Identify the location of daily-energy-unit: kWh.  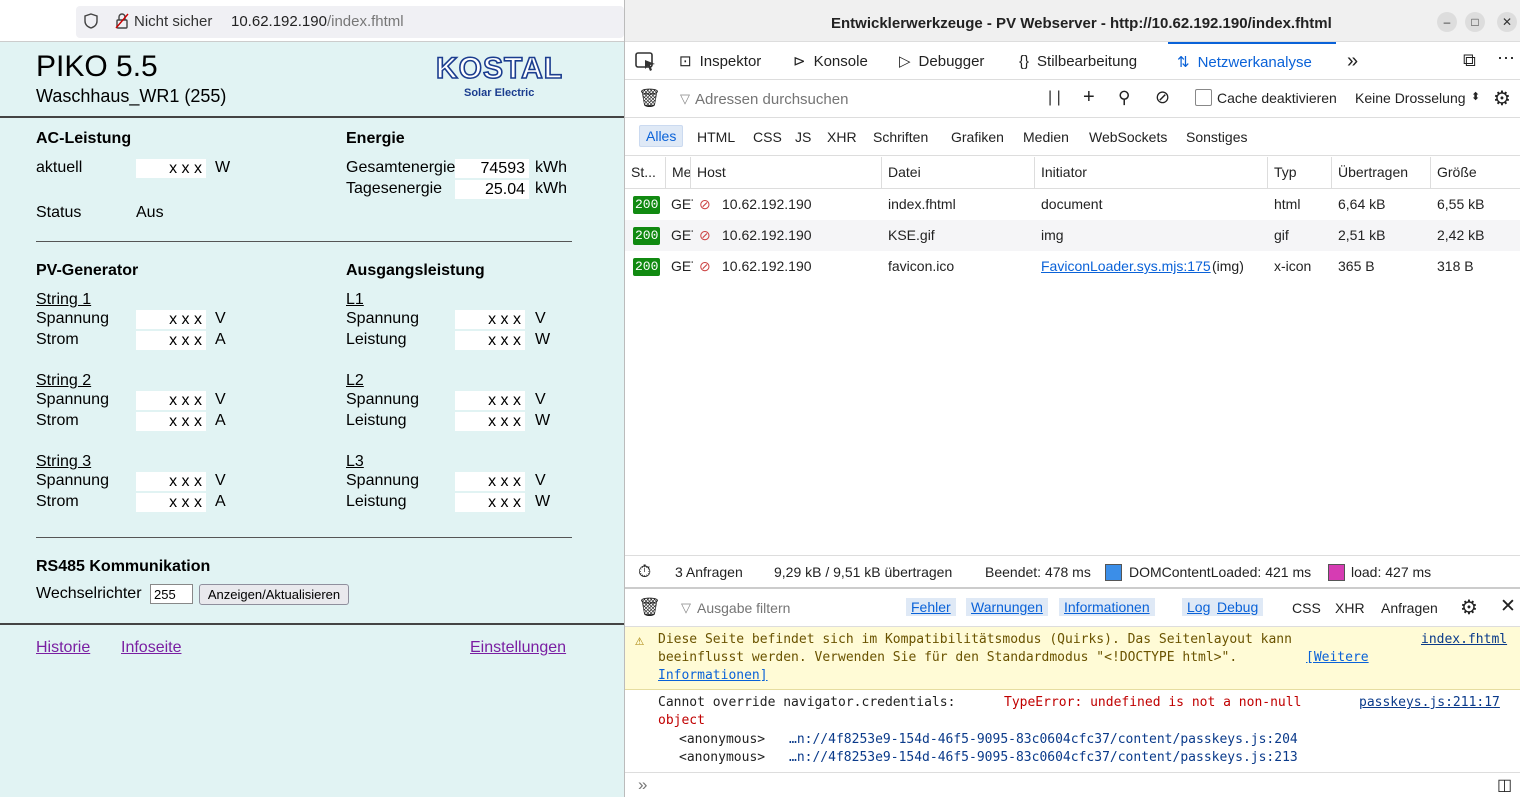
(551, 188).